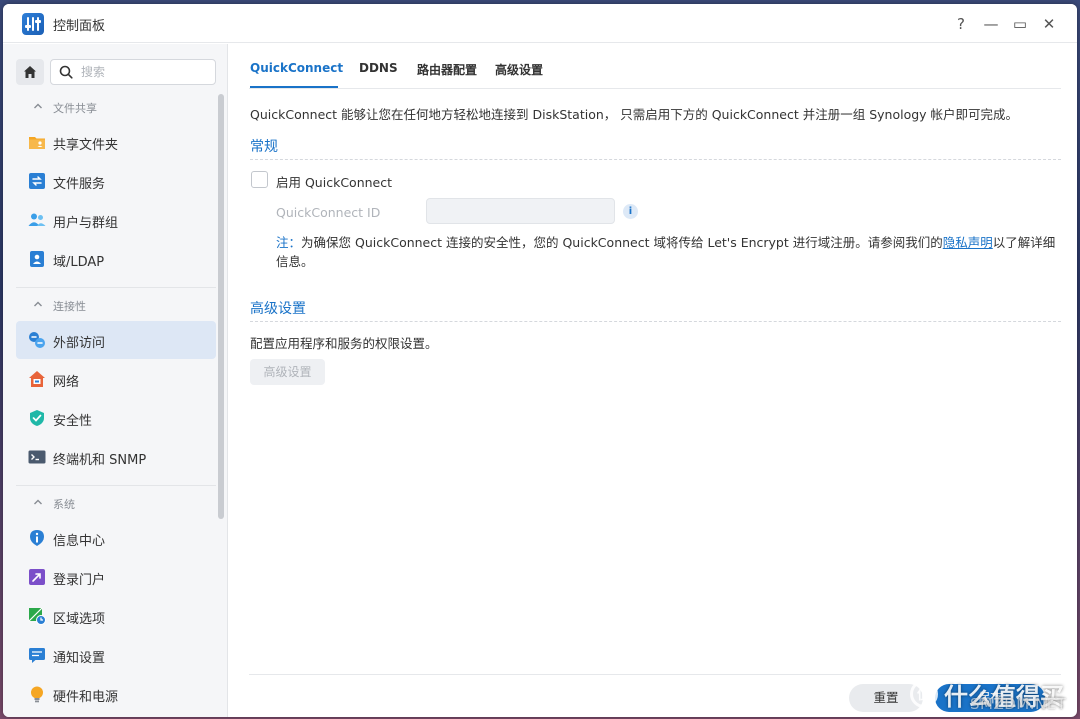  What do you see at coordinates (64, 504) in the screenshot?
I see `section-title: 系统` at bounding box center [64, 504].